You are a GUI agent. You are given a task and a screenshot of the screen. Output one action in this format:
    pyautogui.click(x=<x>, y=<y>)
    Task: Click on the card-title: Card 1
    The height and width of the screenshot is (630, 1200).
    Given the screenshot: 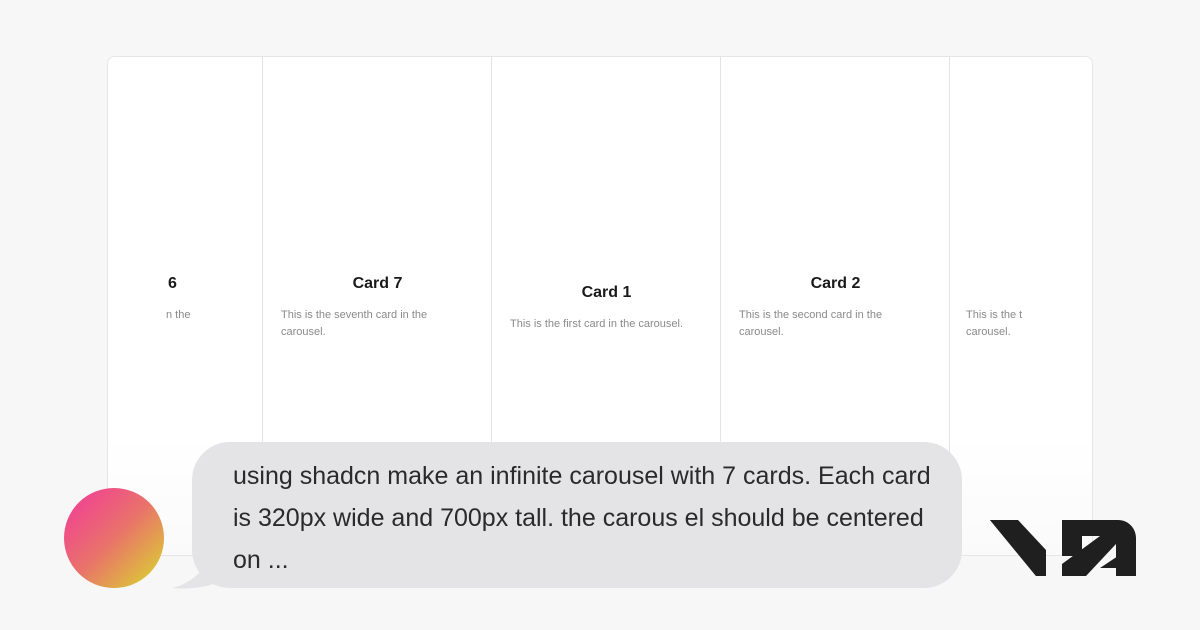 What is the action you would take?
    pyautogui.click(x=606, y=292)
    